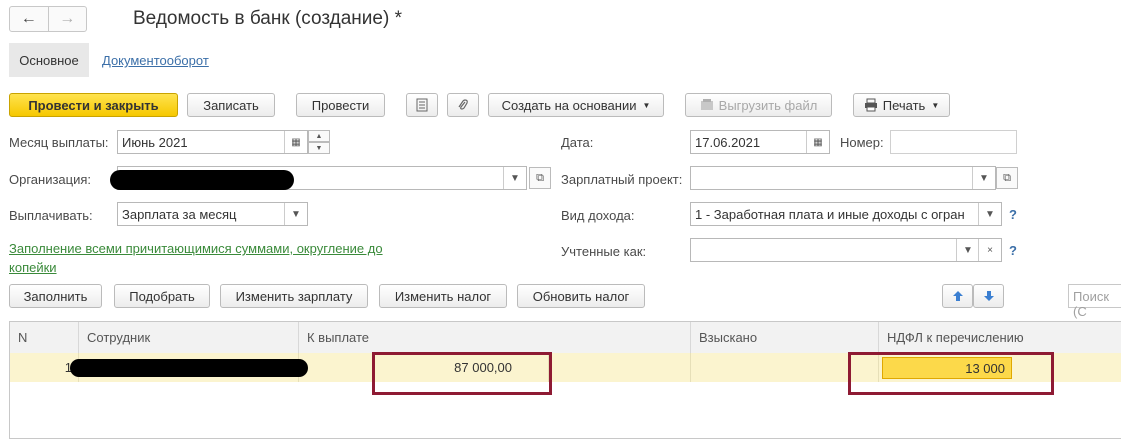 The width and height of the screenshot is (1121, 439). I want to click on salary-project-field: ▼, so click(843, 178).